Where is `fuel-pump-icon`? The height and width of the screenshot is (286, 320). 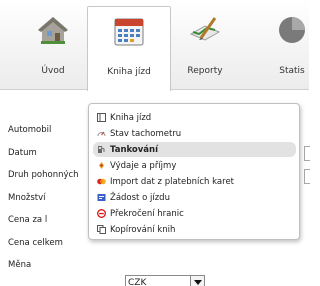
fuel-pump-icon is located at coordinates (101, 150).